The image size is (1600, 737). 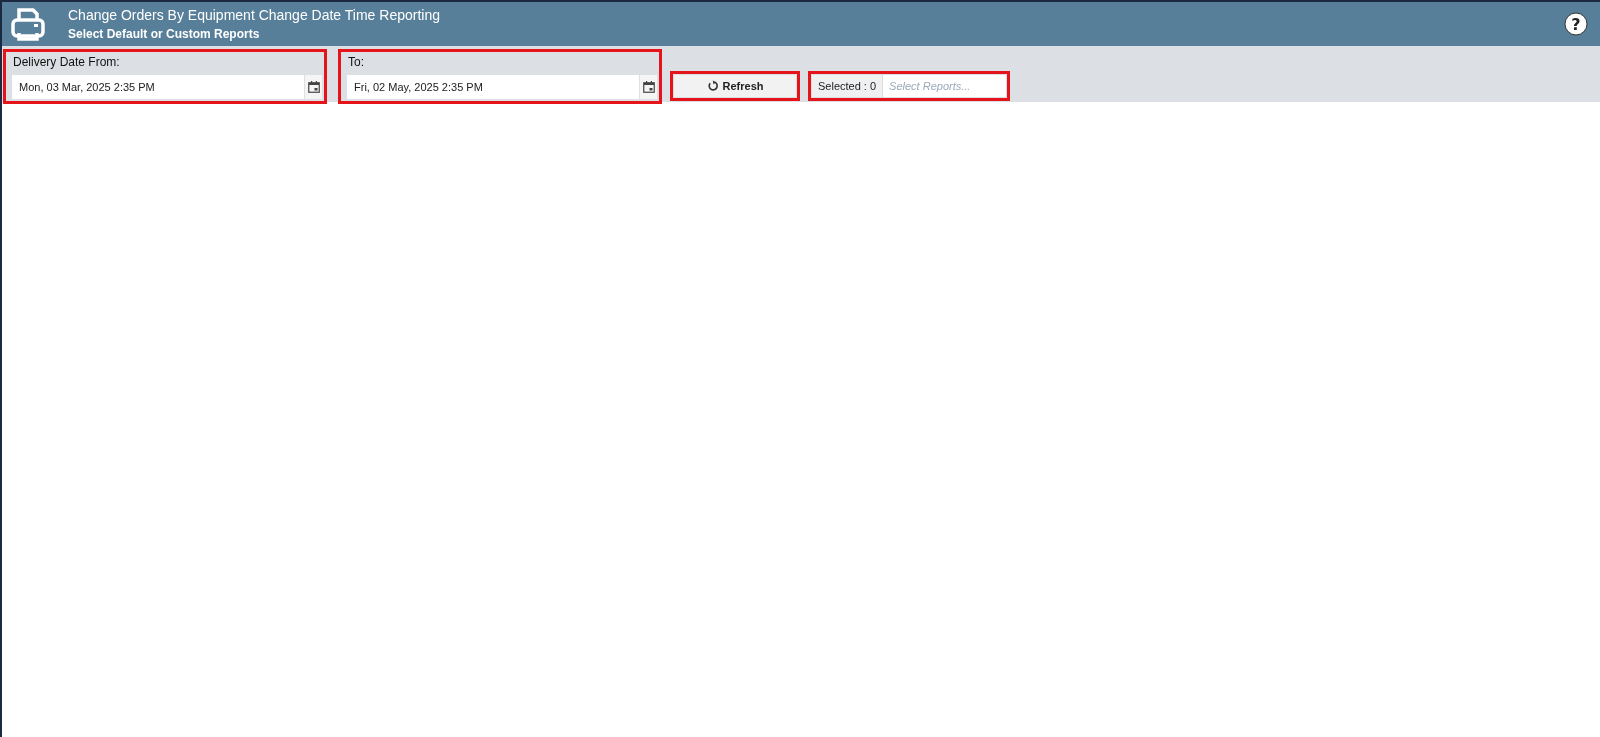 What do you see at coordinates (28, 24) in the screenshot?
I see `printer-icon` at bounding box center [28, 24].